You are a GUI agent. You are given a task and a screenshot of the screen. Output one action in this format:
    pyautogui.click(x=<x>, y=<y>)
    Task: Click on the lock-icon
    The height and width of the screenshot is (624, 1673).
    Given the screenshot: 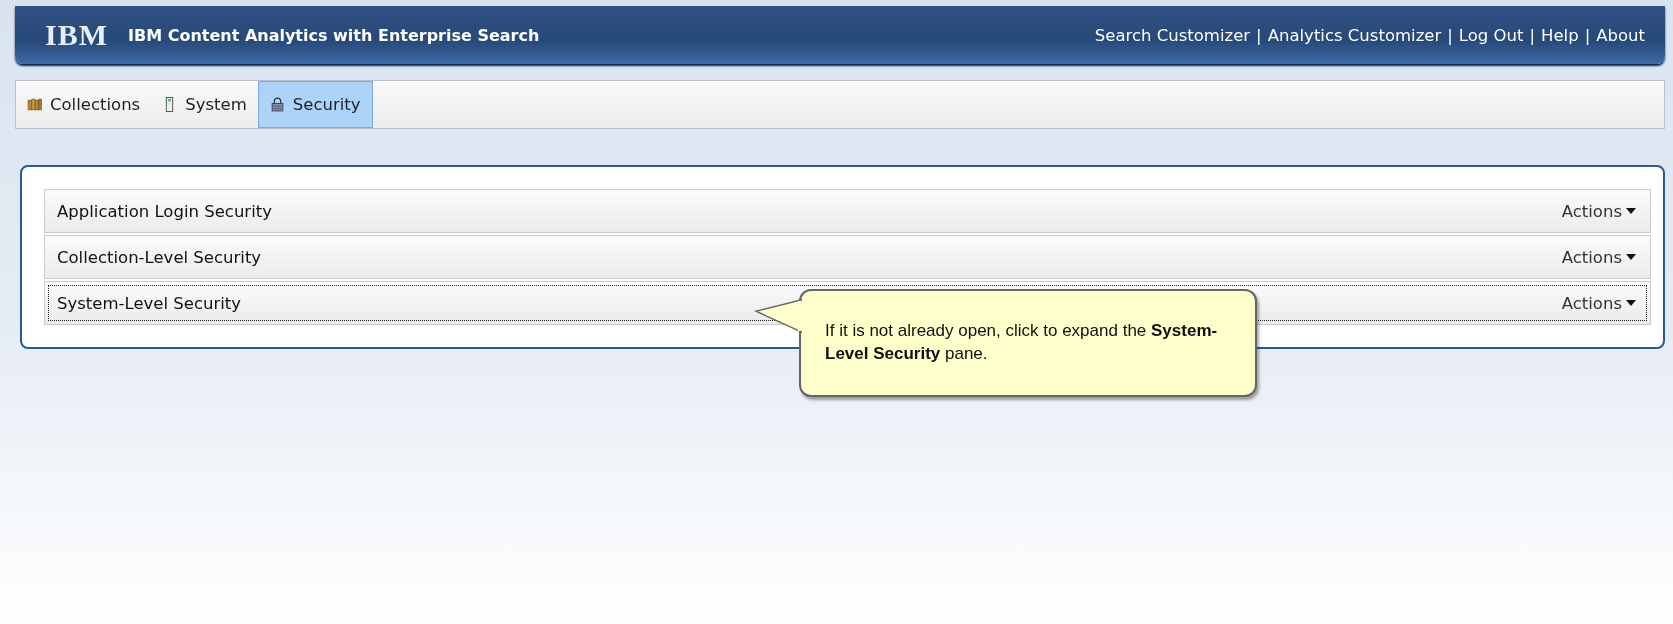 What is the action you would take?
    pyautogui.click(x=277, y=104)
    